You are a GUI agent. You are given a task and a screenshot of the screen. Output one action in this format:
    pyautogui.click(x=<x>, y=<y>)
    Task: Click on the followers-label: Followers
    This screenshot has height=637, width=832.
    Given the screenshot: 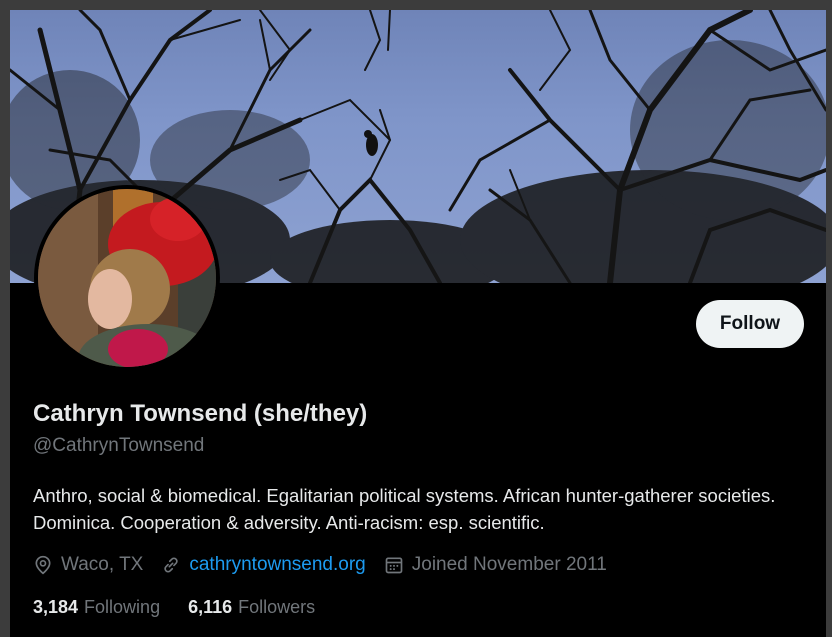 What is the action you would take?
    pyautogui.click(x=277, y=607)
    